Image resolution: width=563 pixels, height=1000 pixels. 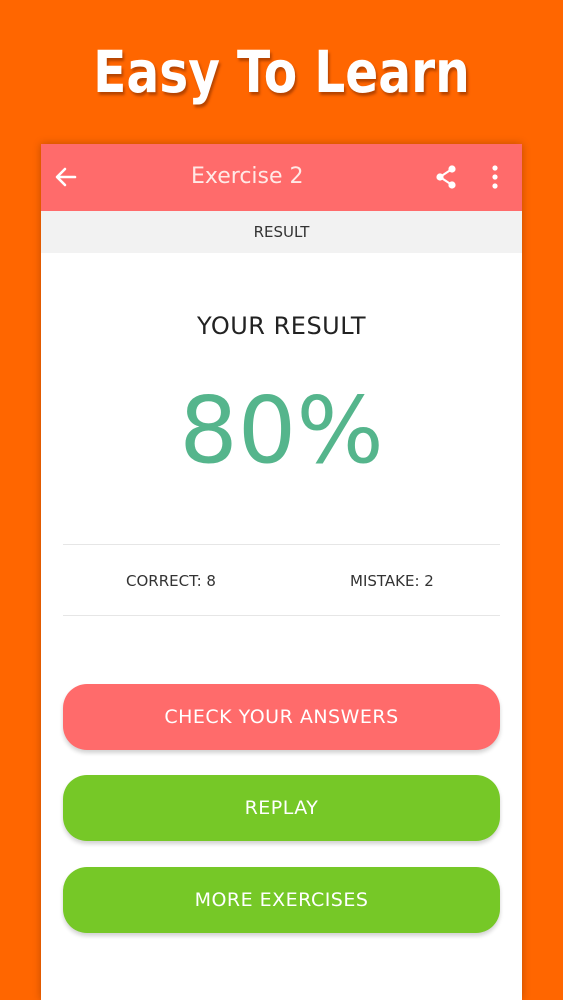 What do you see at coordinates (281, 326) in the screenshot?
I see `result-heading: YOUR RESULT` at bounding box center [281, 326].